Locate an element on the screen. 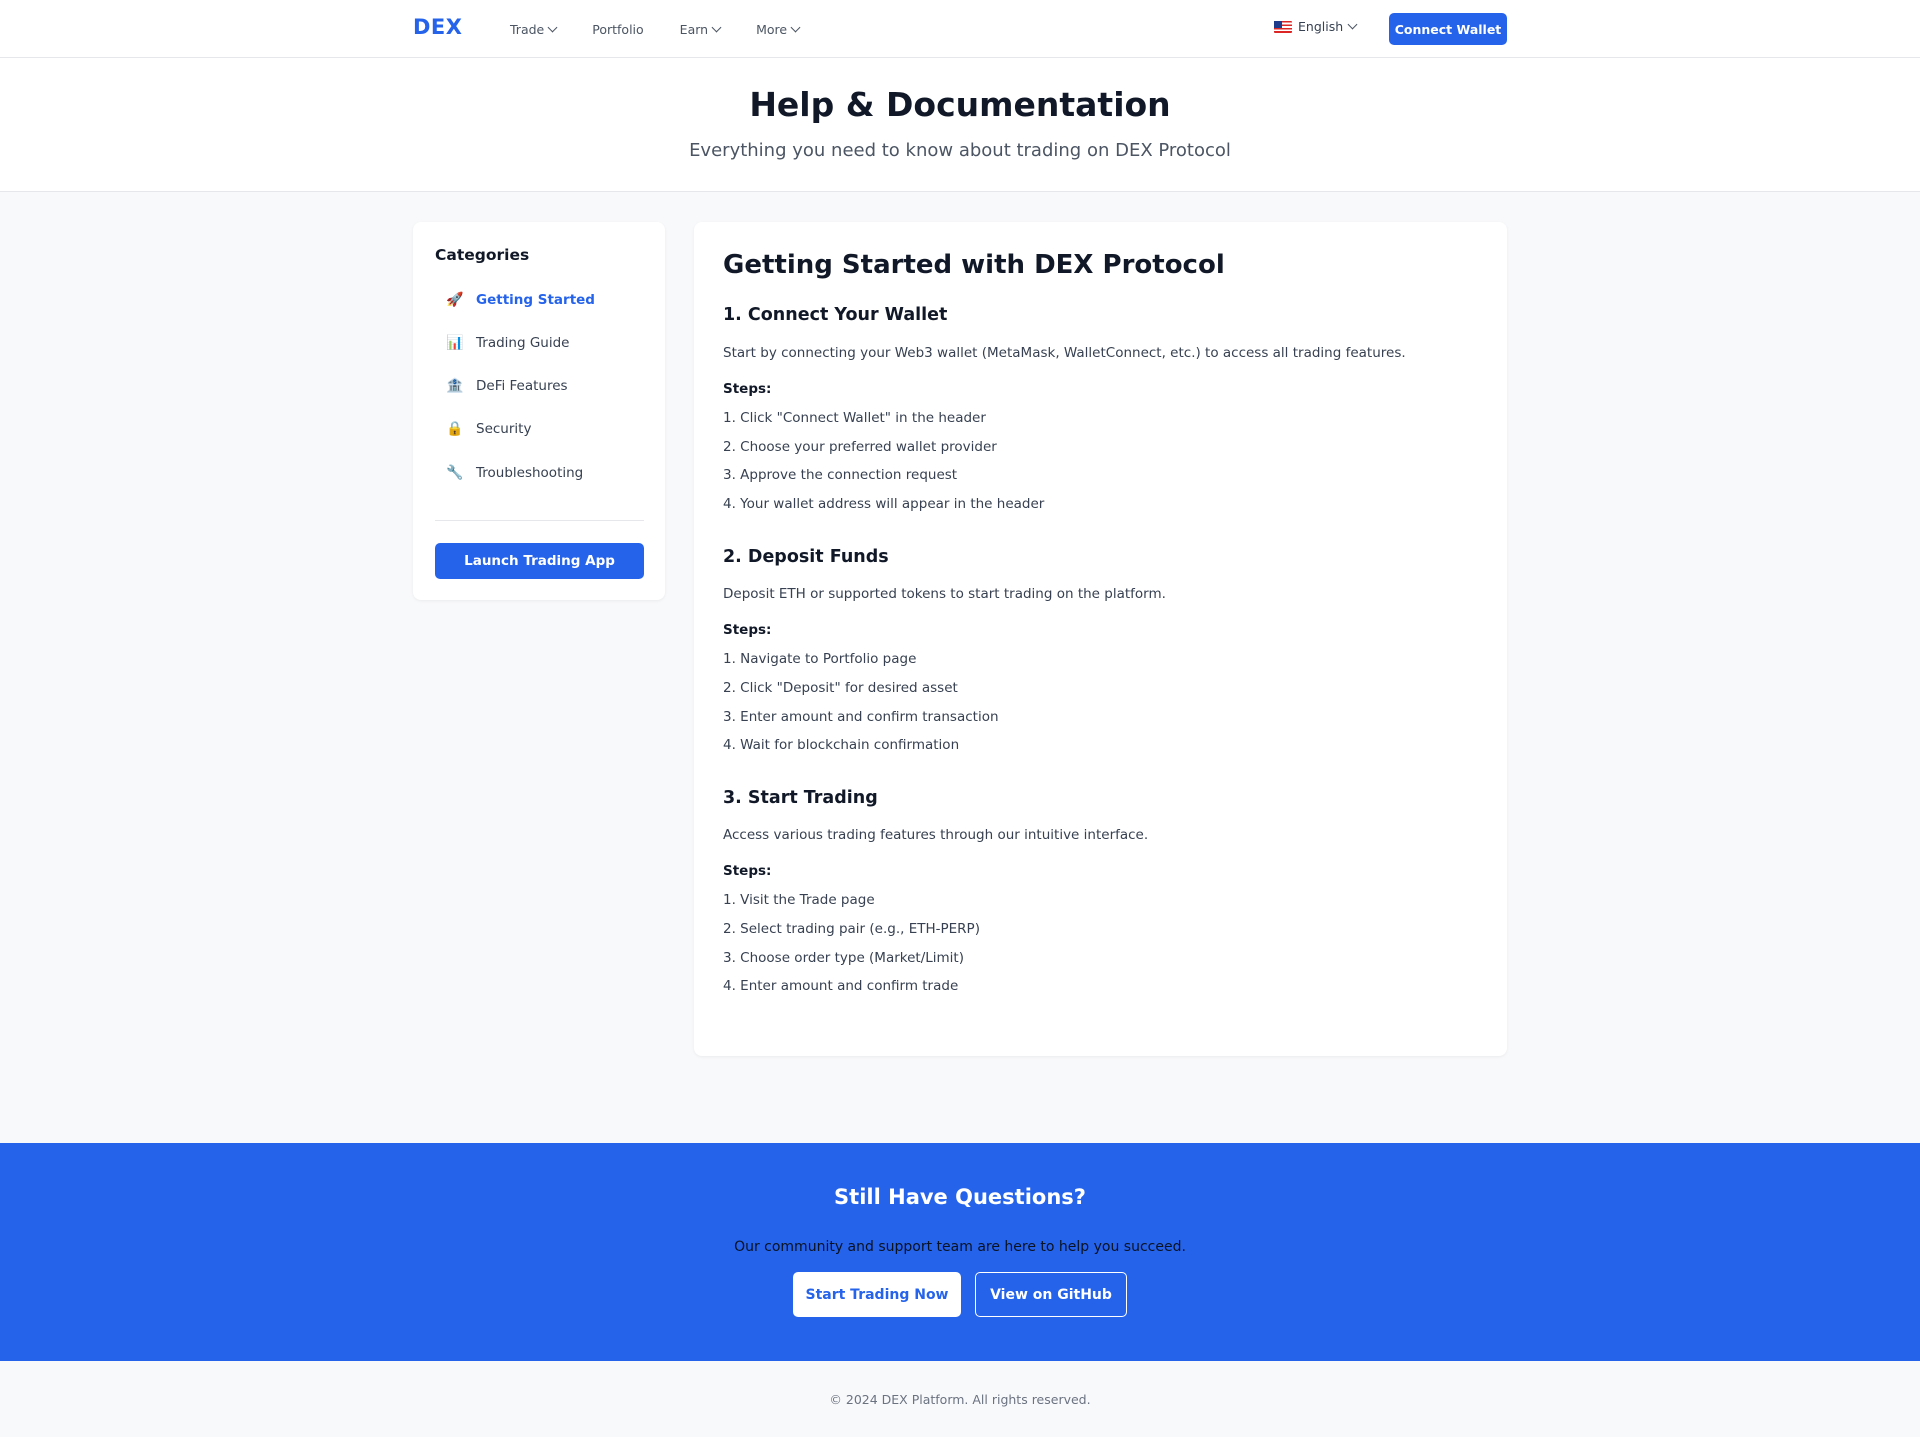  category-defi-features: 🏦 DeFi Features is located at coordinates (507, 386).